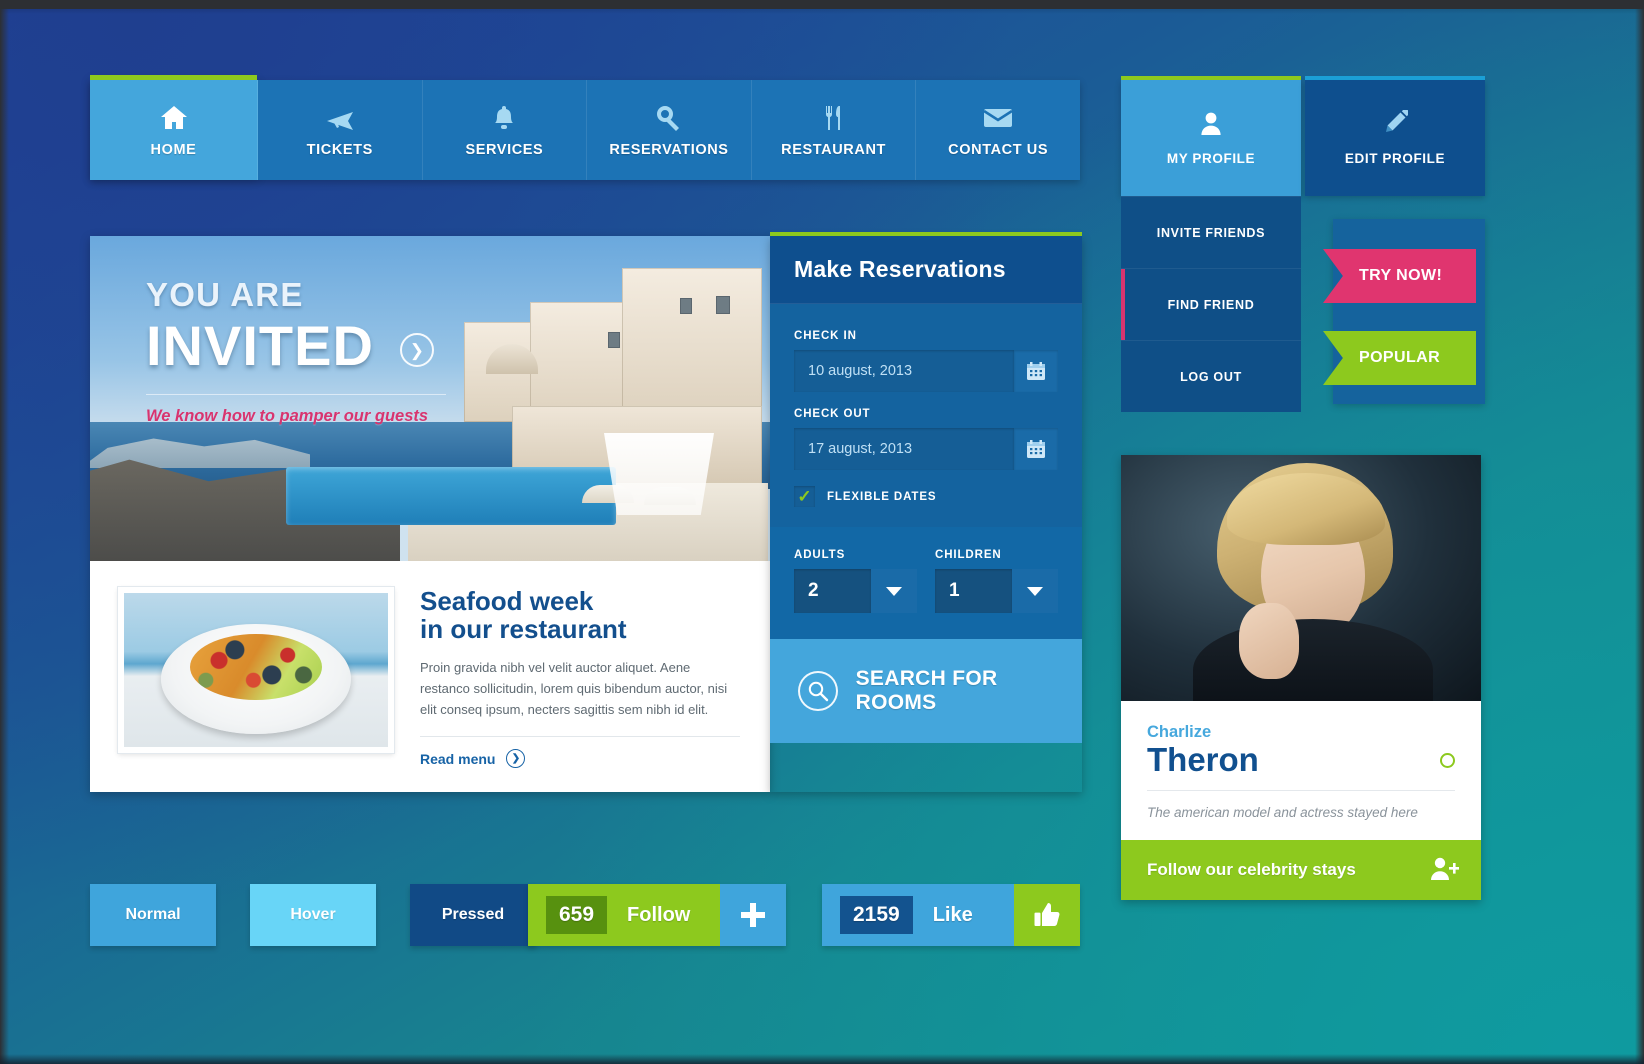  What do you see at coordinates (504, 118) in the screenshot?
I see `bell-icon` at bounding box center [504, 118].